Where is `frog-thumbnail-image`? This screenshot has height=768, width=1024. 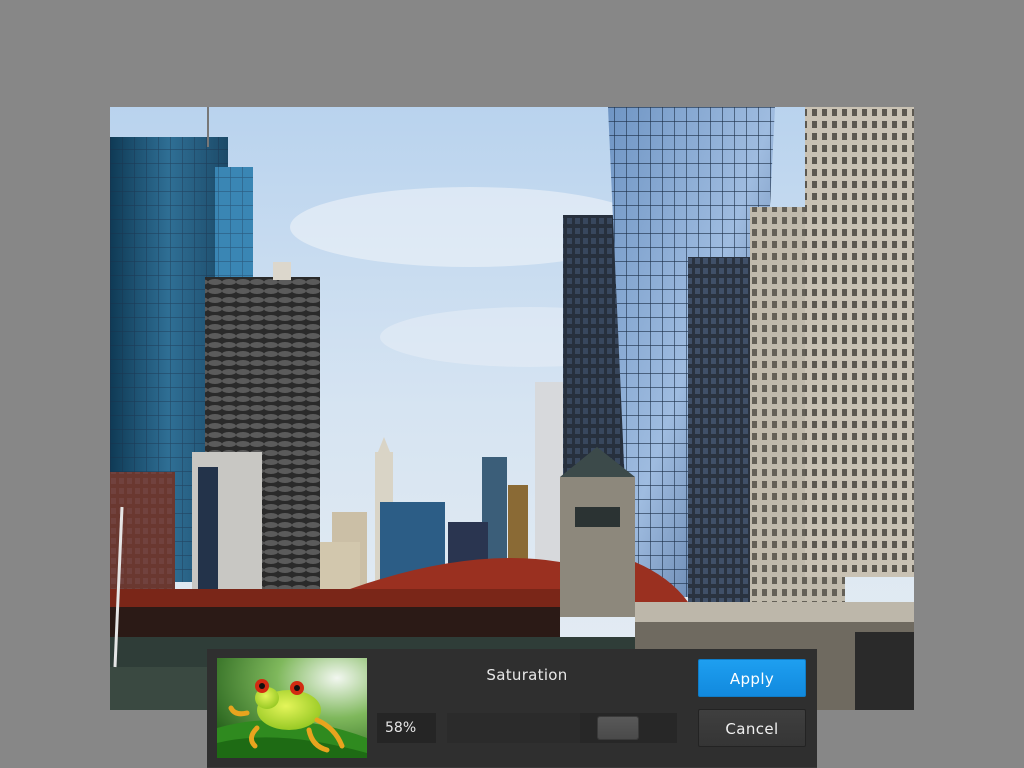
frog-thumbnail-image is located at coordinates (292, 708).